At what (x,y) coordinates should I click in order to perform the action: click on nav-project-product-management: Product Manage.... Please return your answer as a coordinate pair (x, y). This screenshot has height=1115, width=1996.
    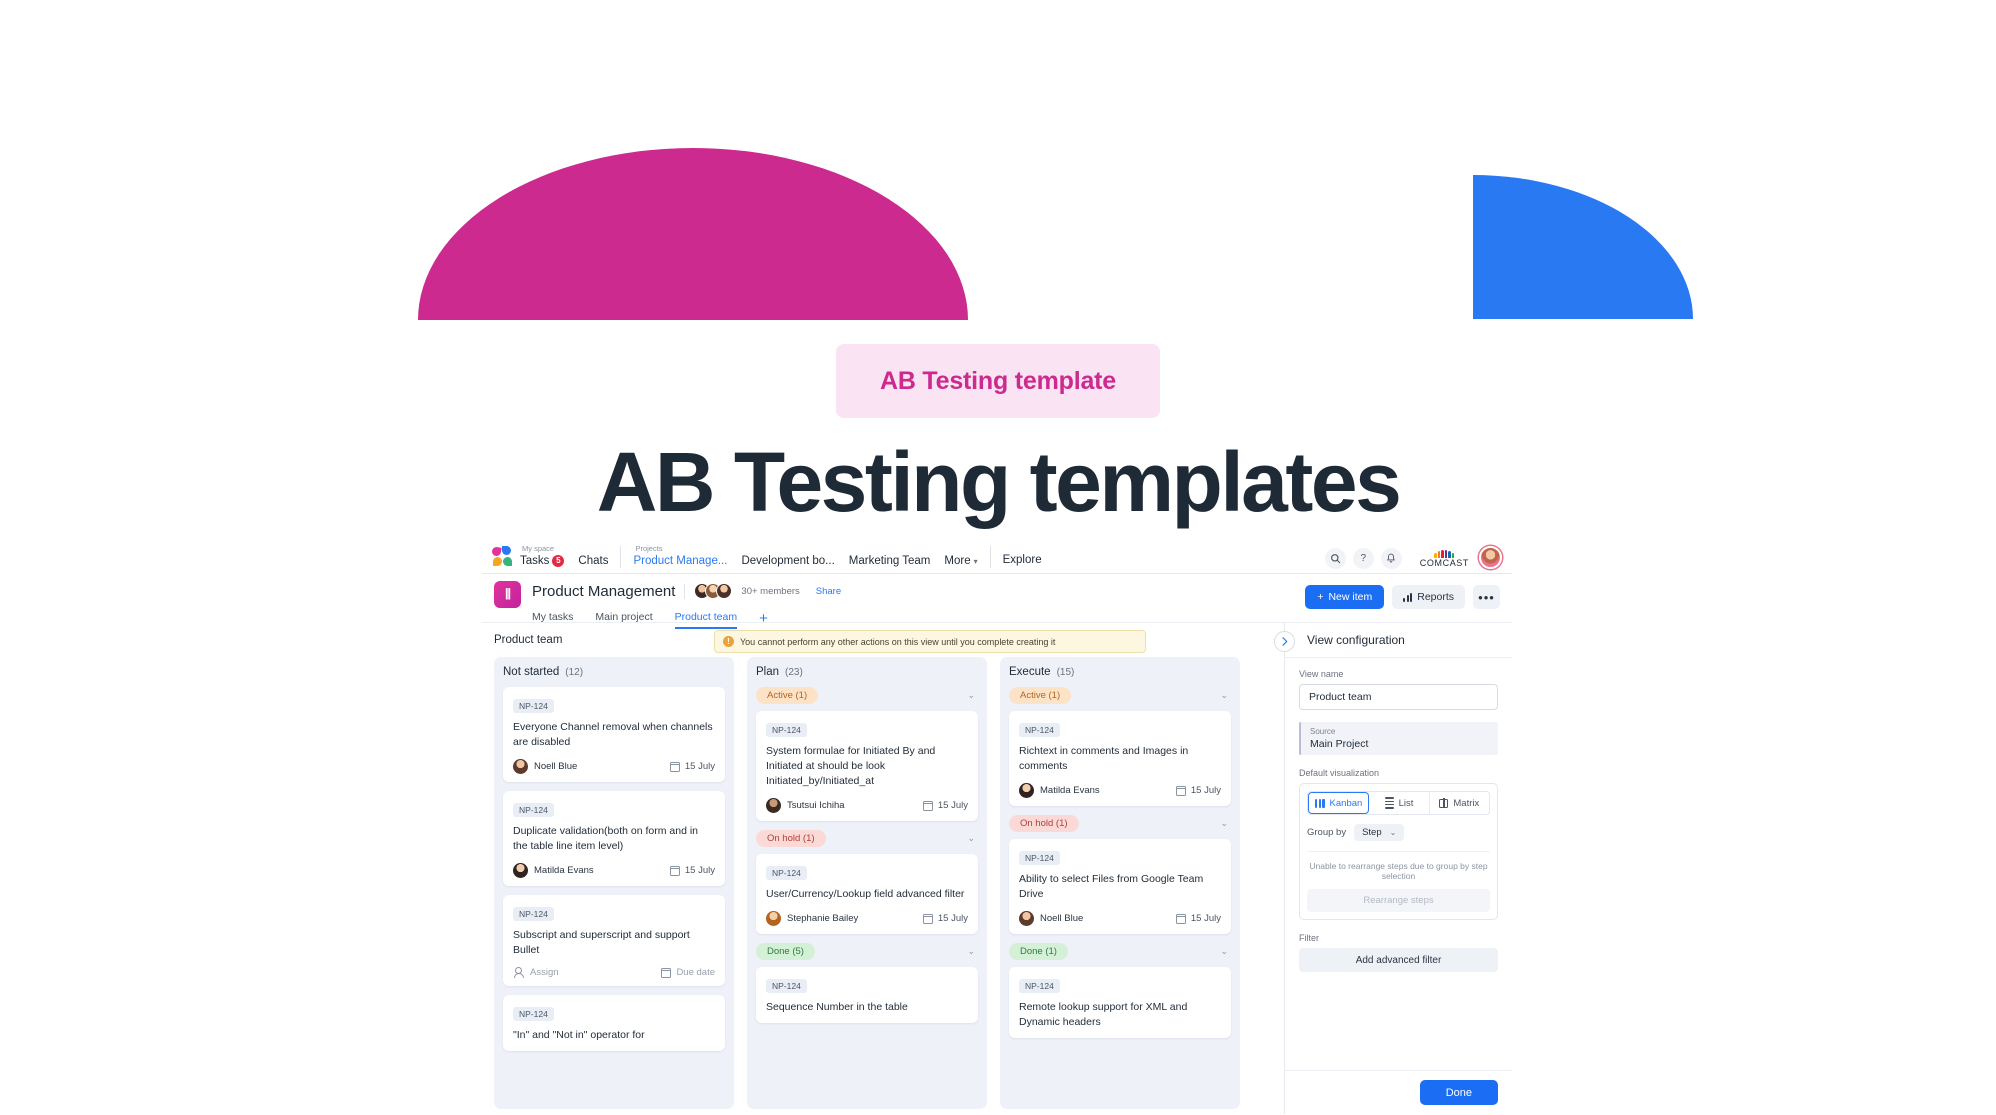
    Looking at the image, I should click on (680, 561).